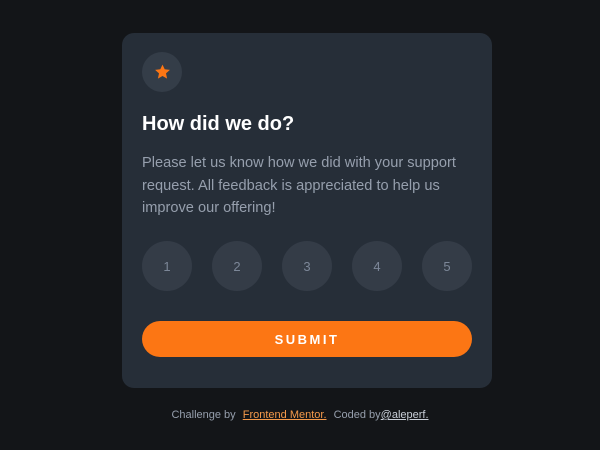 Image resolution: width=600 pixels, height=450 pixels. What do you see at coordinates (285, 415) in the screenshot?
I see `frontend-mentor-link: Frontend Mentor.` at bounding box center [285, 415].